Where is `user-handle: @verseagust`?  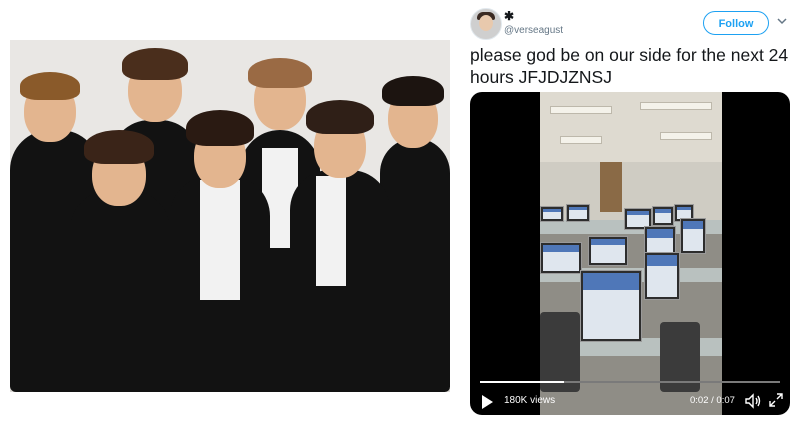
user-handle: @verseagust is located at coordinates (533, 30).